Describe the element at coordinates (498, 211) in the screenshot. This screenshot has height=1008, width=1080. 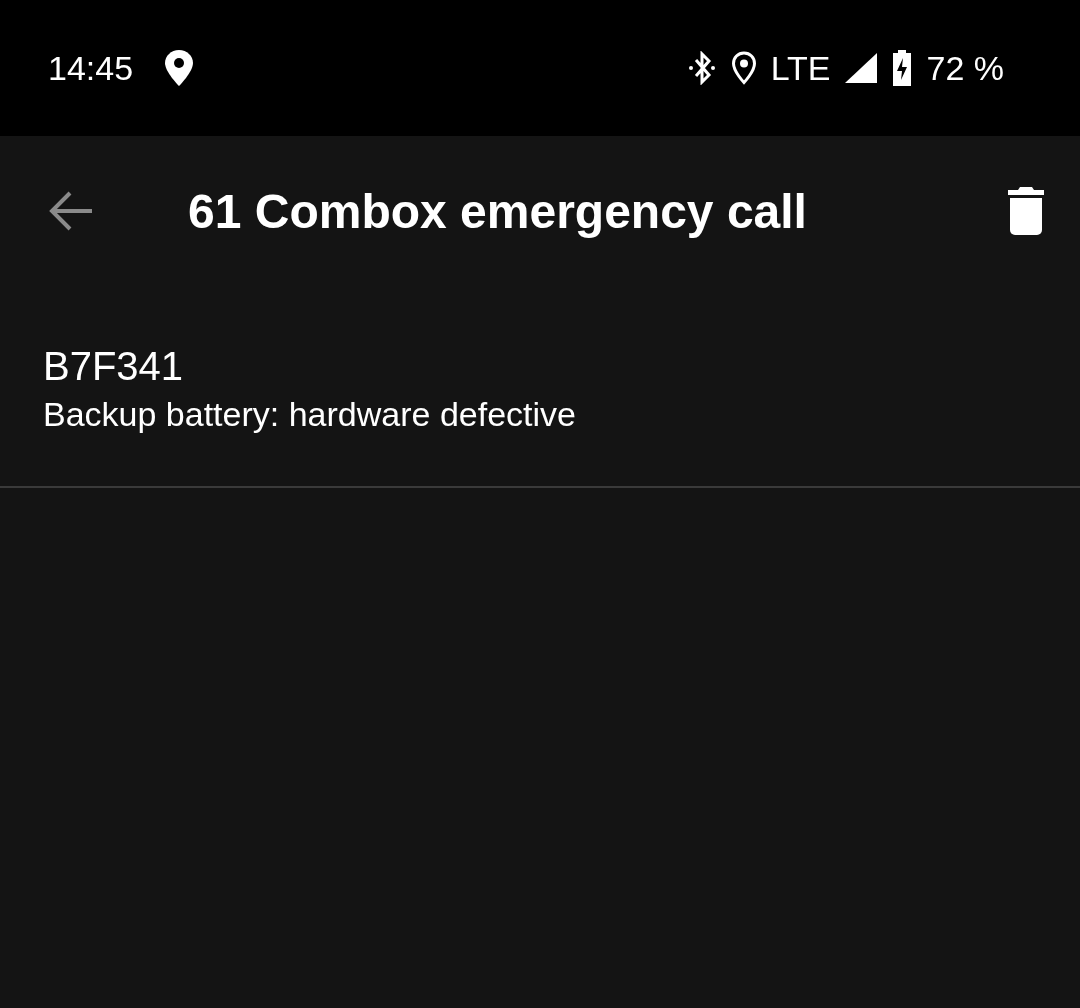
I see `screen-title: 61 Combox emergency call` at that location.